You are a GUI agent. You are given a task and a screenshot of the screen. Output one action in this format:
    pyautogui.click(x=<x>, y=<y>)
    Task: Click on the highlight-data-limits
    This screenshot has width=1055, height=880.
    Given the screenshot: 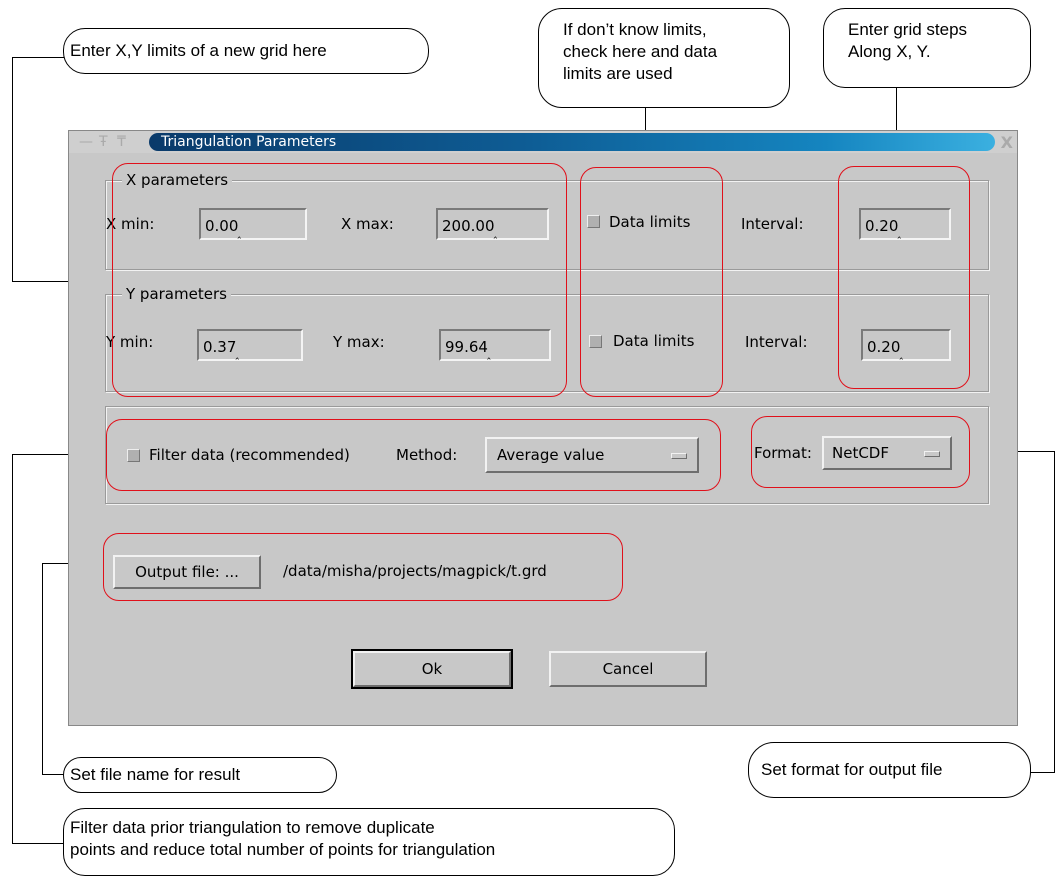 What is the action you would take?
    pyautogui.click(x=651, y=282)
    